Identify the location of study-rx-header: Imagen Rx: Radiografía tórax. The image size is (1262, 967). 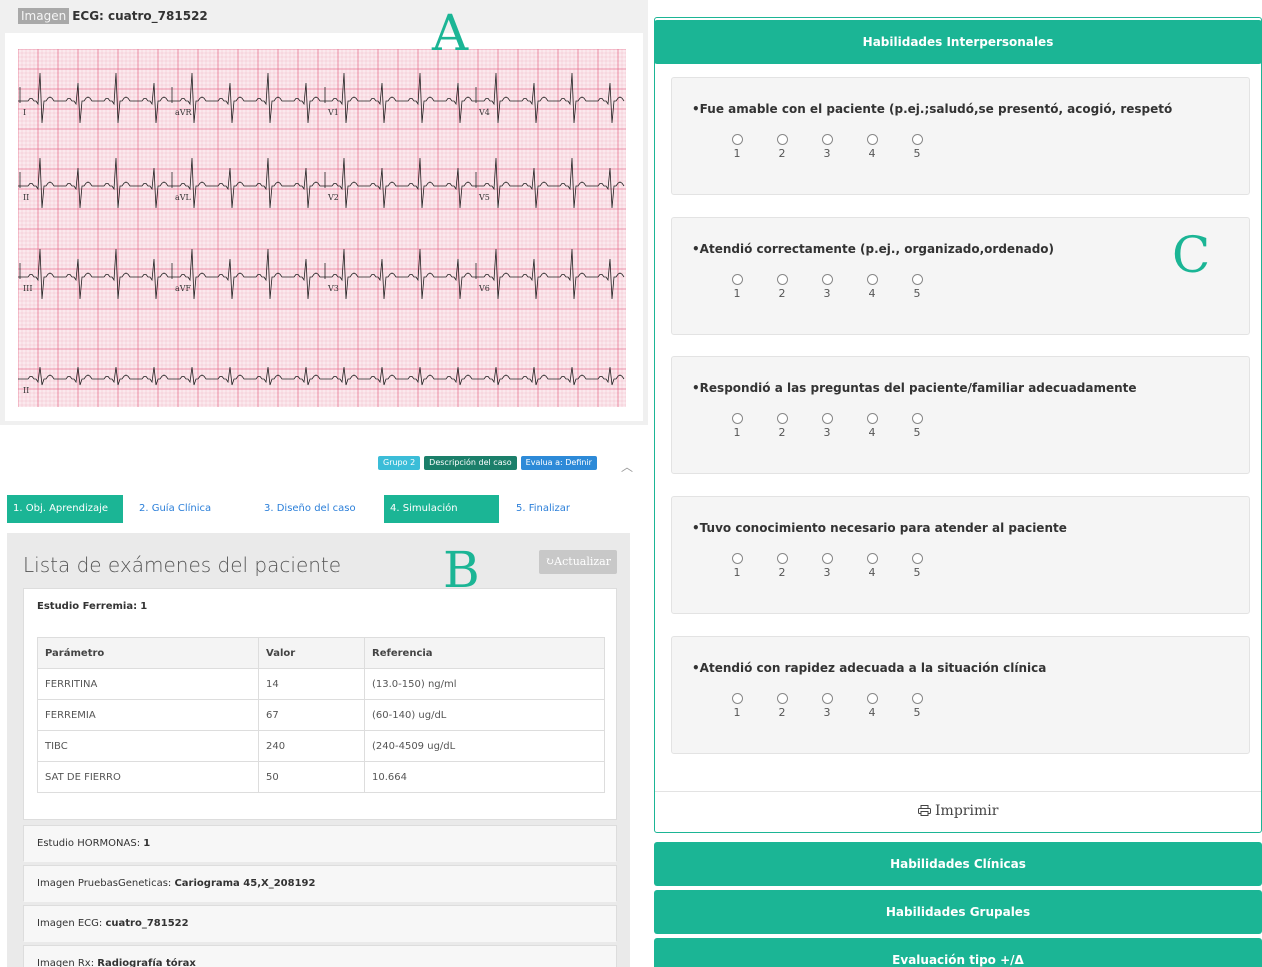
(320, 956).